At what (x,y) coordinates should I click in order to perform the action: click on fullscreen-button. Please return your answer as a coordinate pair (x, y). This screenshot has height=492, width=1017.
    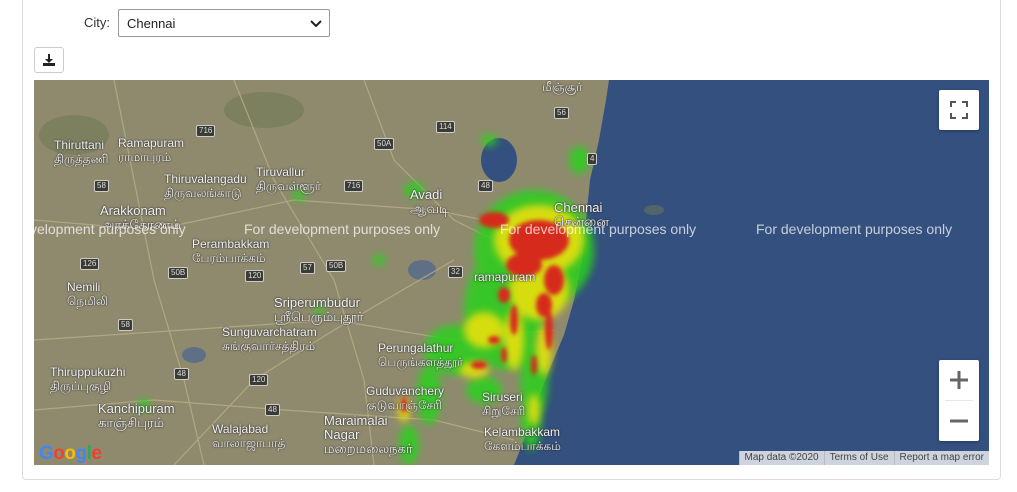
    Looking at the image, I should click on (959, 110).